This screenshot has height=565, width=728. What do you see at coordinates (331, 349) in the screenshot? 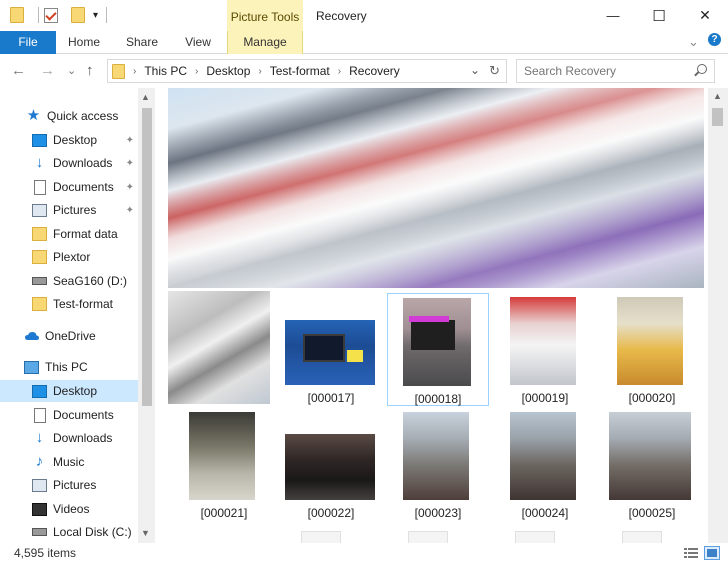
I see `file-item: [000017]` at bounding box center [331, 349].